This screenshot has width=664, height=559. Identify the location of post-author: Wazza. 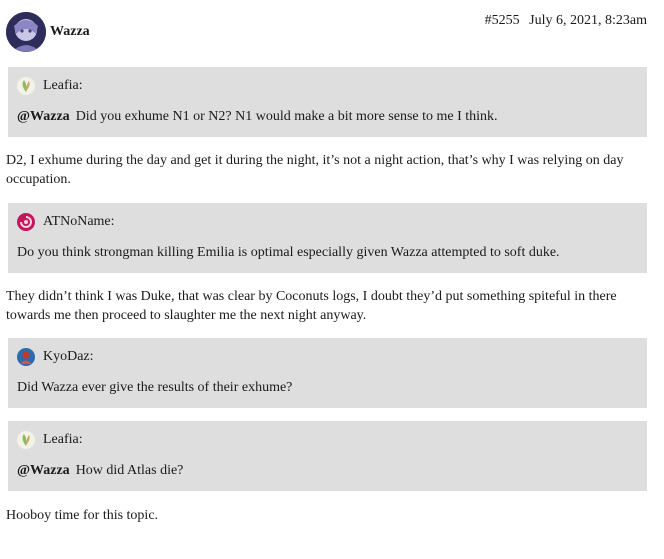
(70, 32).